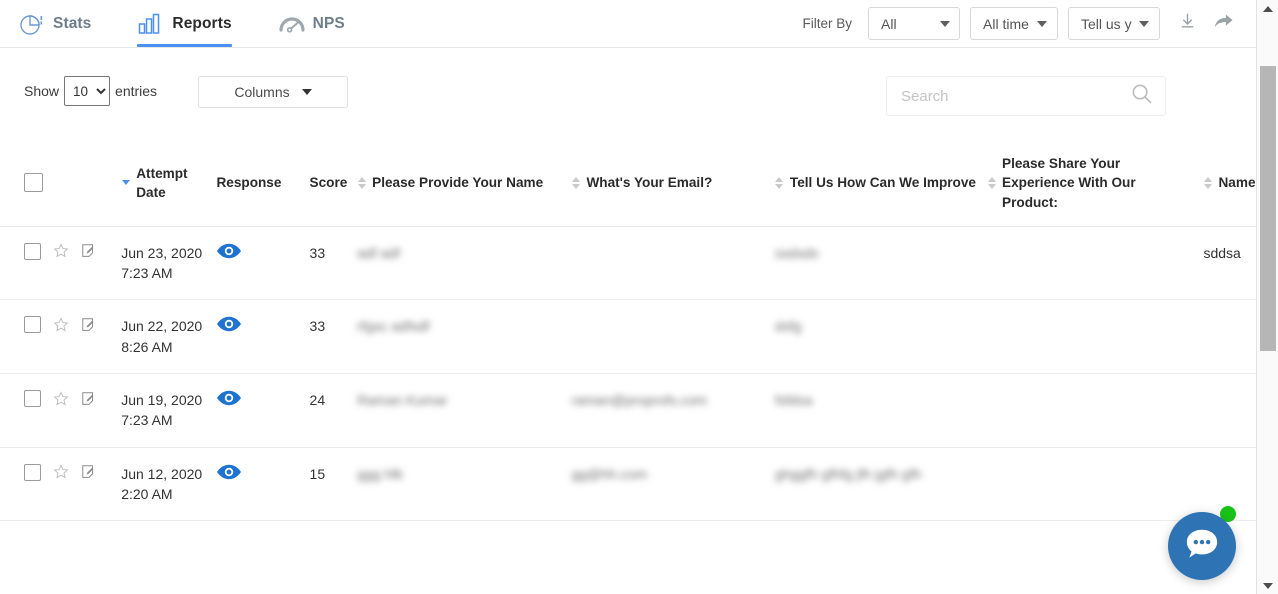  What do you see at coordinates (881, 263) in the screenshot?
I see `cell-improve: ssdsds` at bounding box center [881, 263].